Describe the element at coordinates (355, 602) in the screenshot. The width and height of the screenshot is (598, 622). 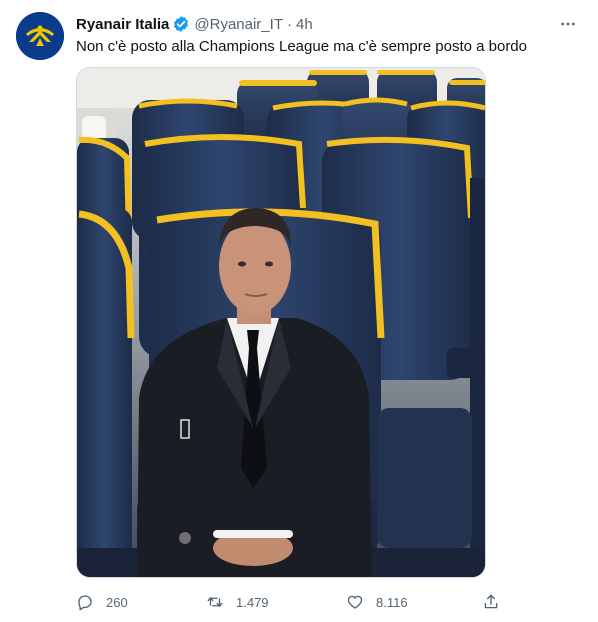
I see `heart-icon` at that location.